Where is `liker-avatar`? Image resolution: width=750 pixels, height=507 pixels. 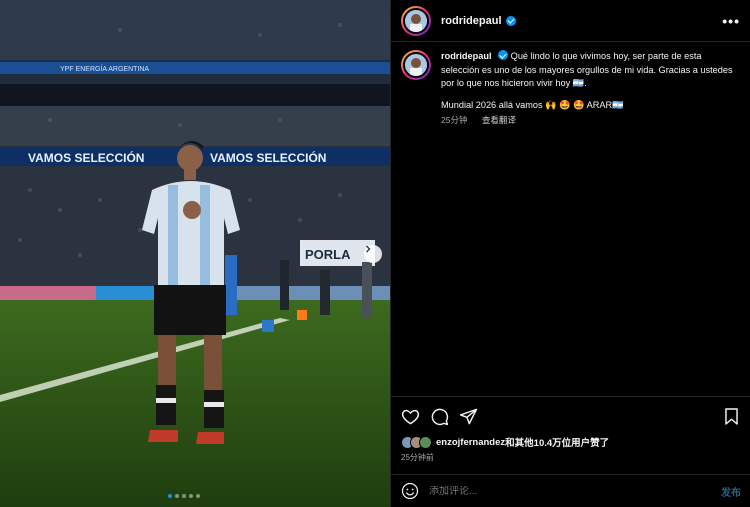
liker-avatar is located at coordinates (425, 442).